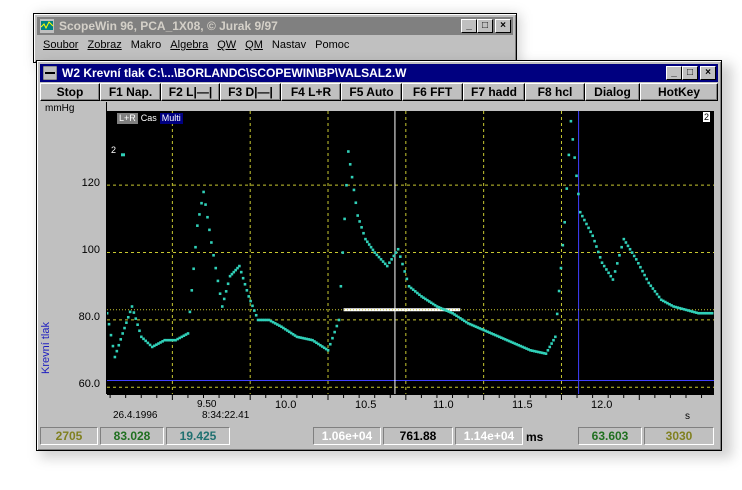  I want to click on legend-cas: Cas, so click(149, 118).